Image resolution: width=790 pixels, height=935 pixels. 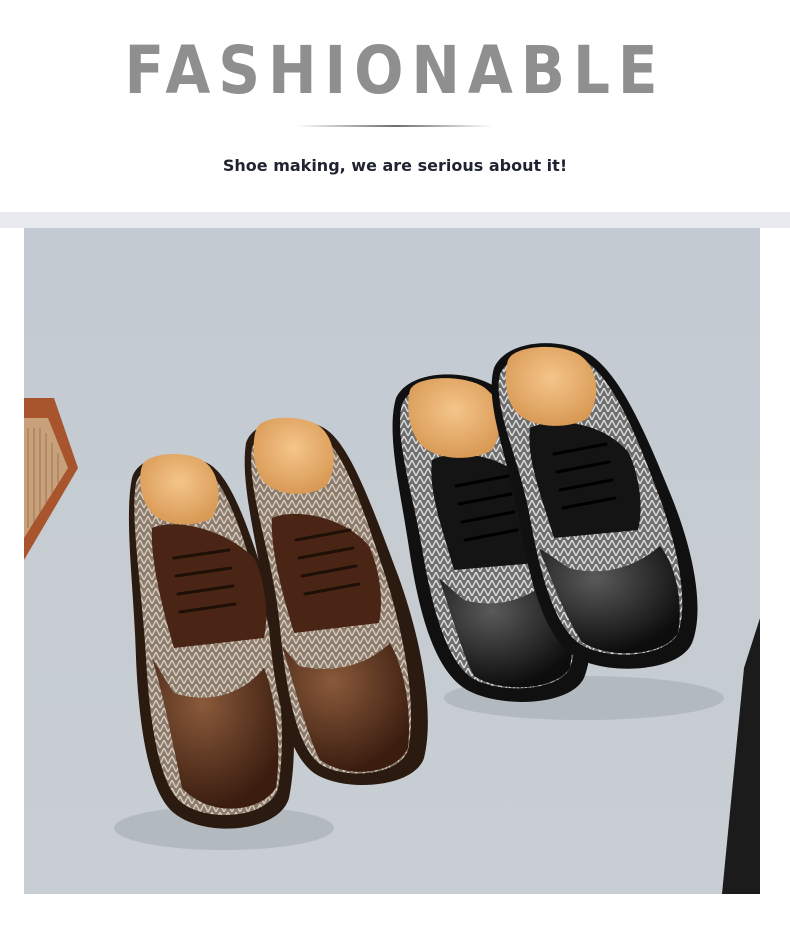 What do you see at coordinates (395, 126) in the screenshot?
I see `divider-line` at bounding box center [395, 126].